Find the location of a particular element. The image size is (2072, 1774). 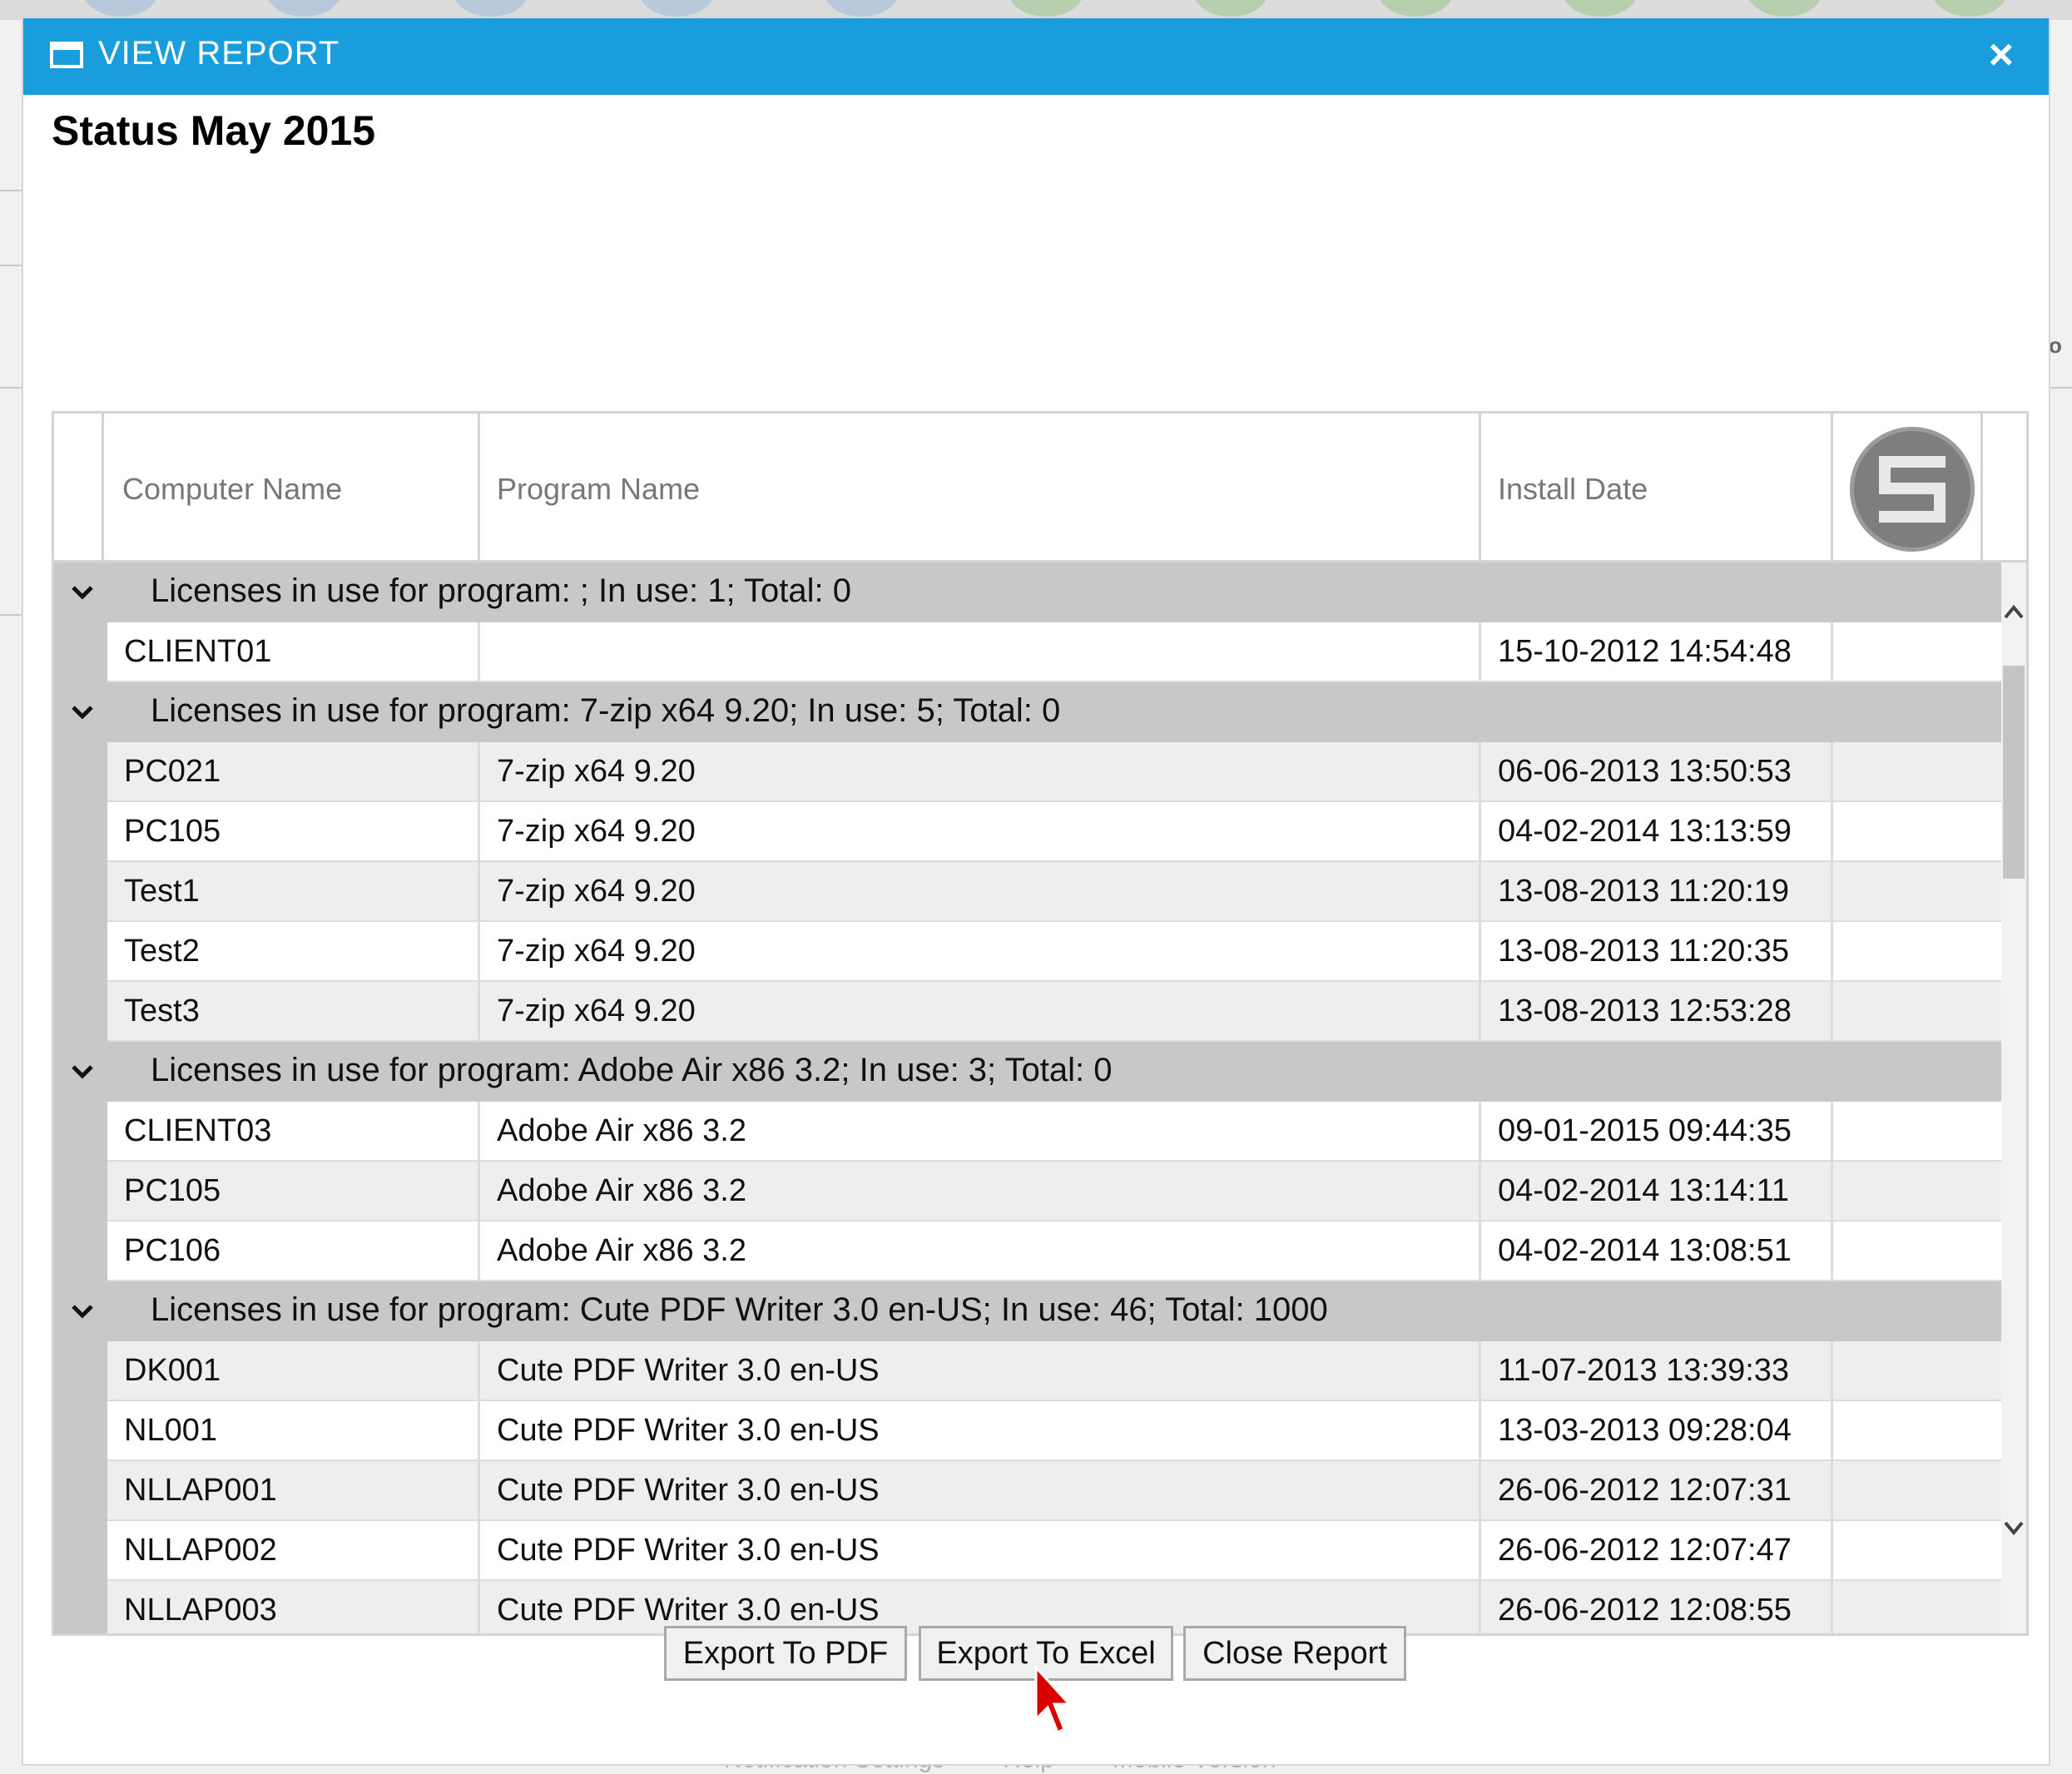

table-row: Test3 7-zip x64 9.20 13-08-2013 12:53:28 is located at coordinates (1027, 1012).